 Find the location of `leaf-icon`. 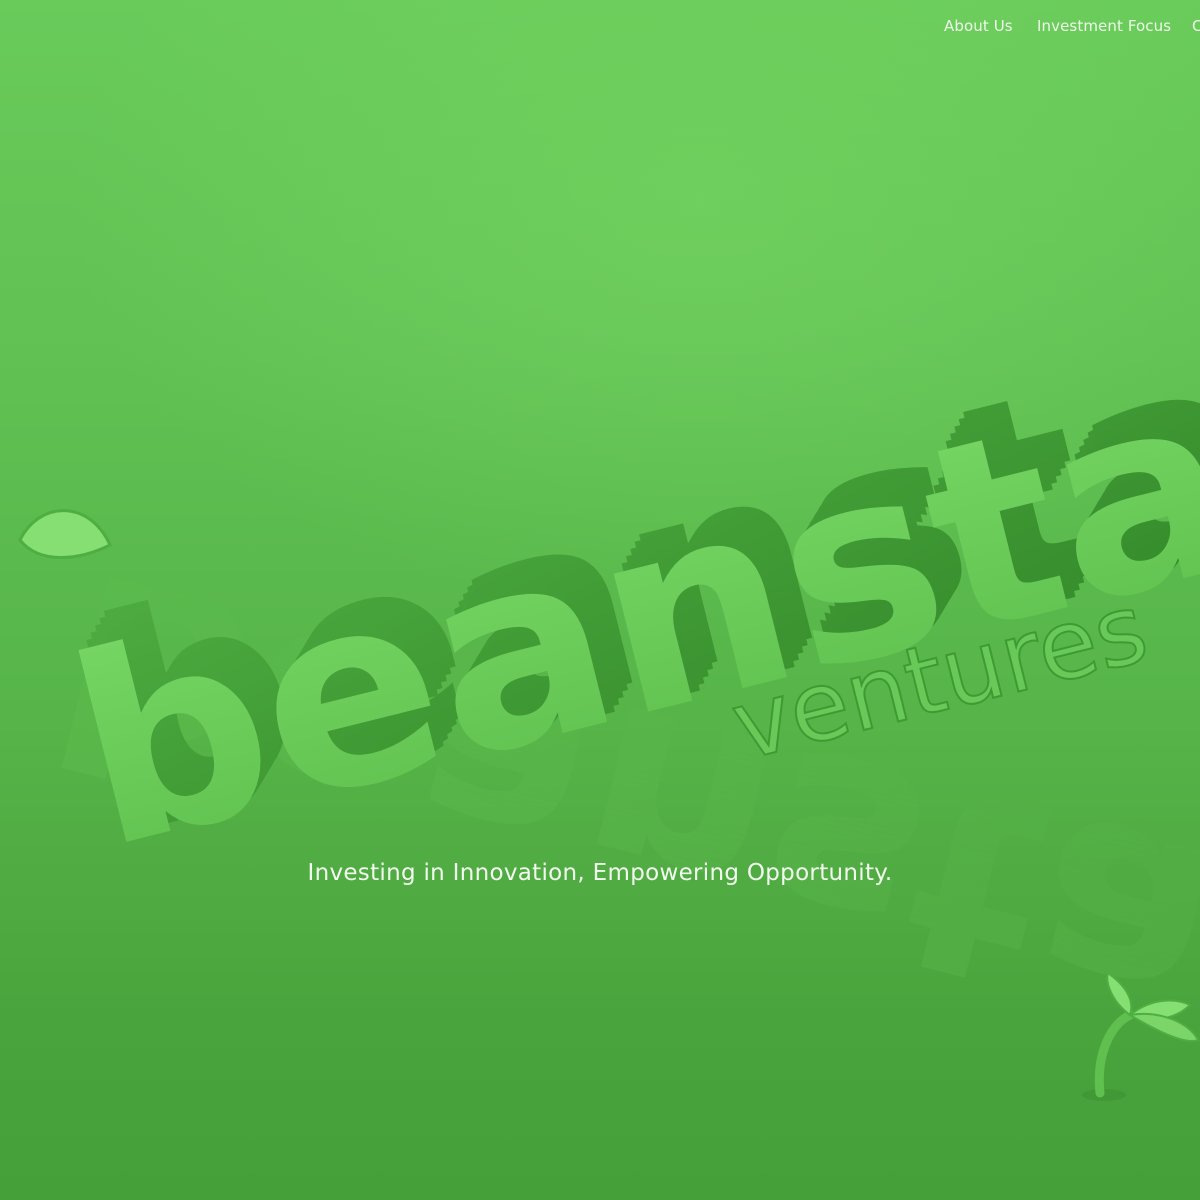

leaf-icon is located at coordinates (65, 534).